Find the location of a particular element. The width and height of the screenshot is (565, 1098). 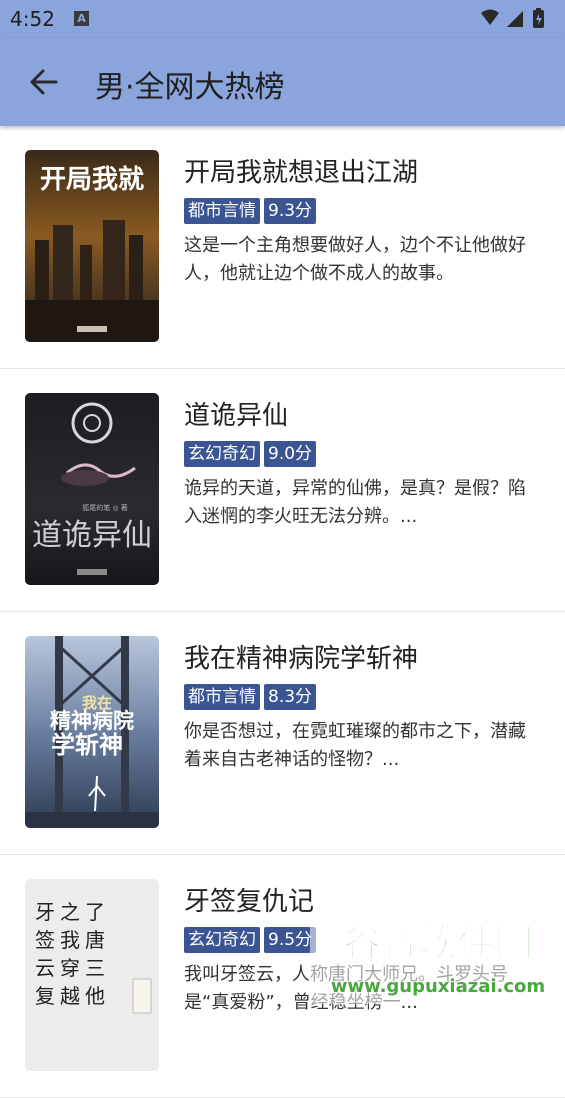

book-tags: 玄幻奇幻 9.5分 is located at coordinates (250, 940).